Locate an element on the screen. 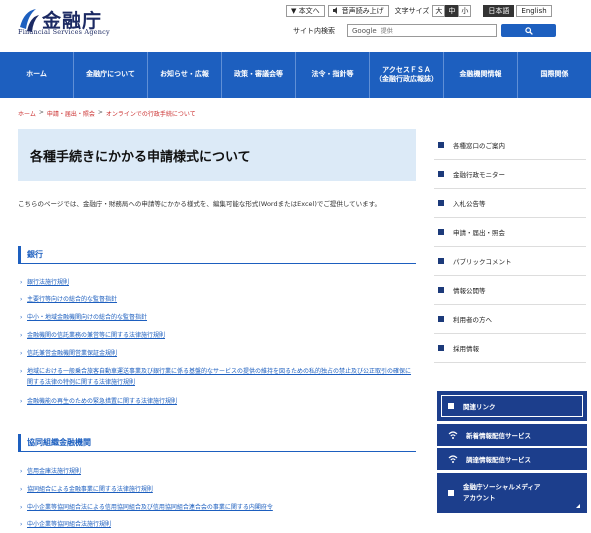 The height and width of the screenshot is (533, 591). nav-institutions: 金融機関情報 is located at coordinates (480, 75).